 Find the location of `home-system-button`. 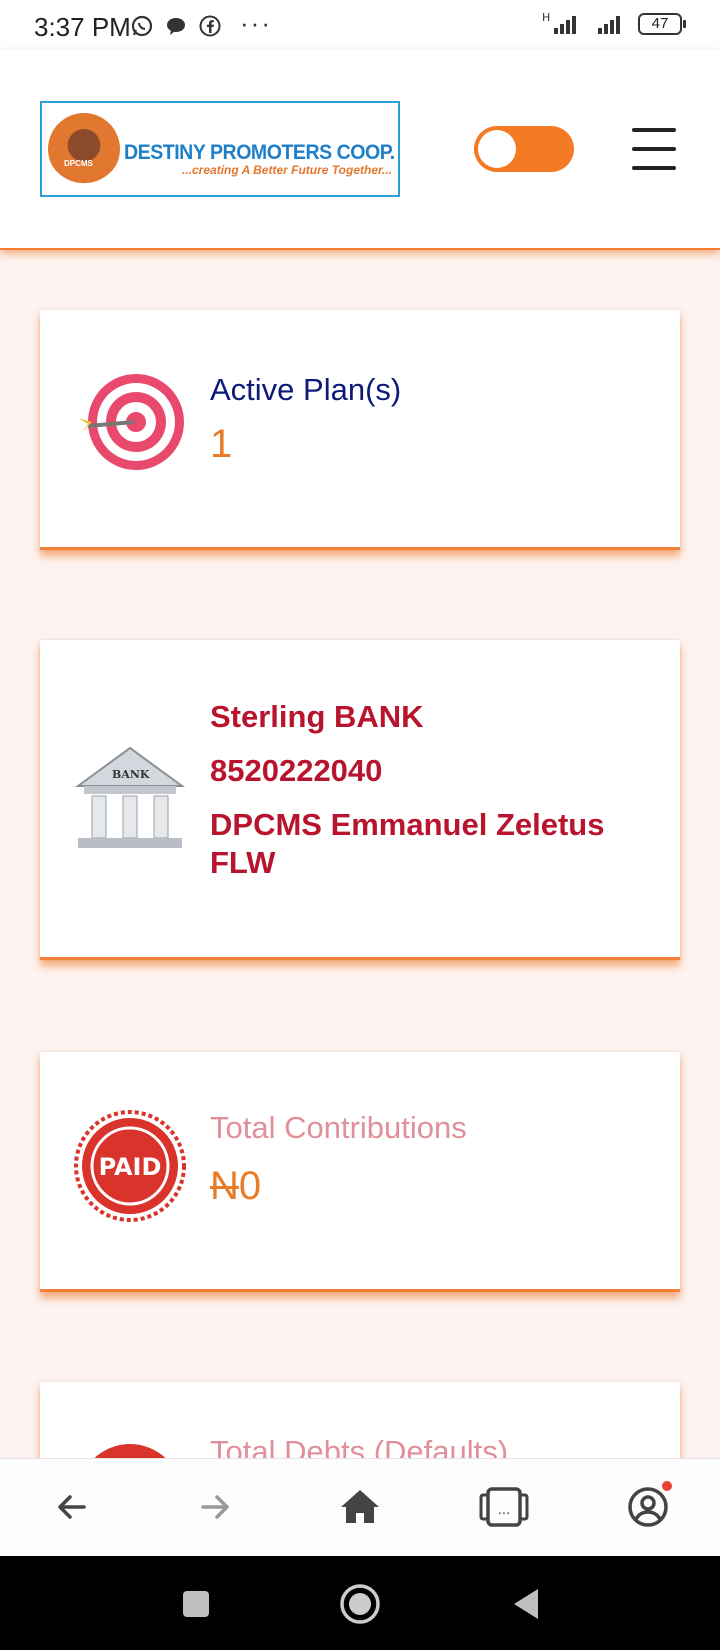

home-system-button is located at coordinates (360, 1604).